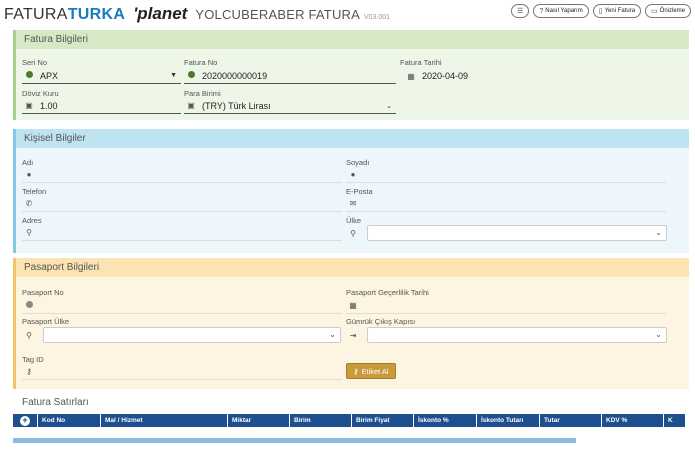  What do you see at coordinates (507, 420) in the screenshot?
I see `column-header: İskonto Tutarı` at bounding box center [507, 420].